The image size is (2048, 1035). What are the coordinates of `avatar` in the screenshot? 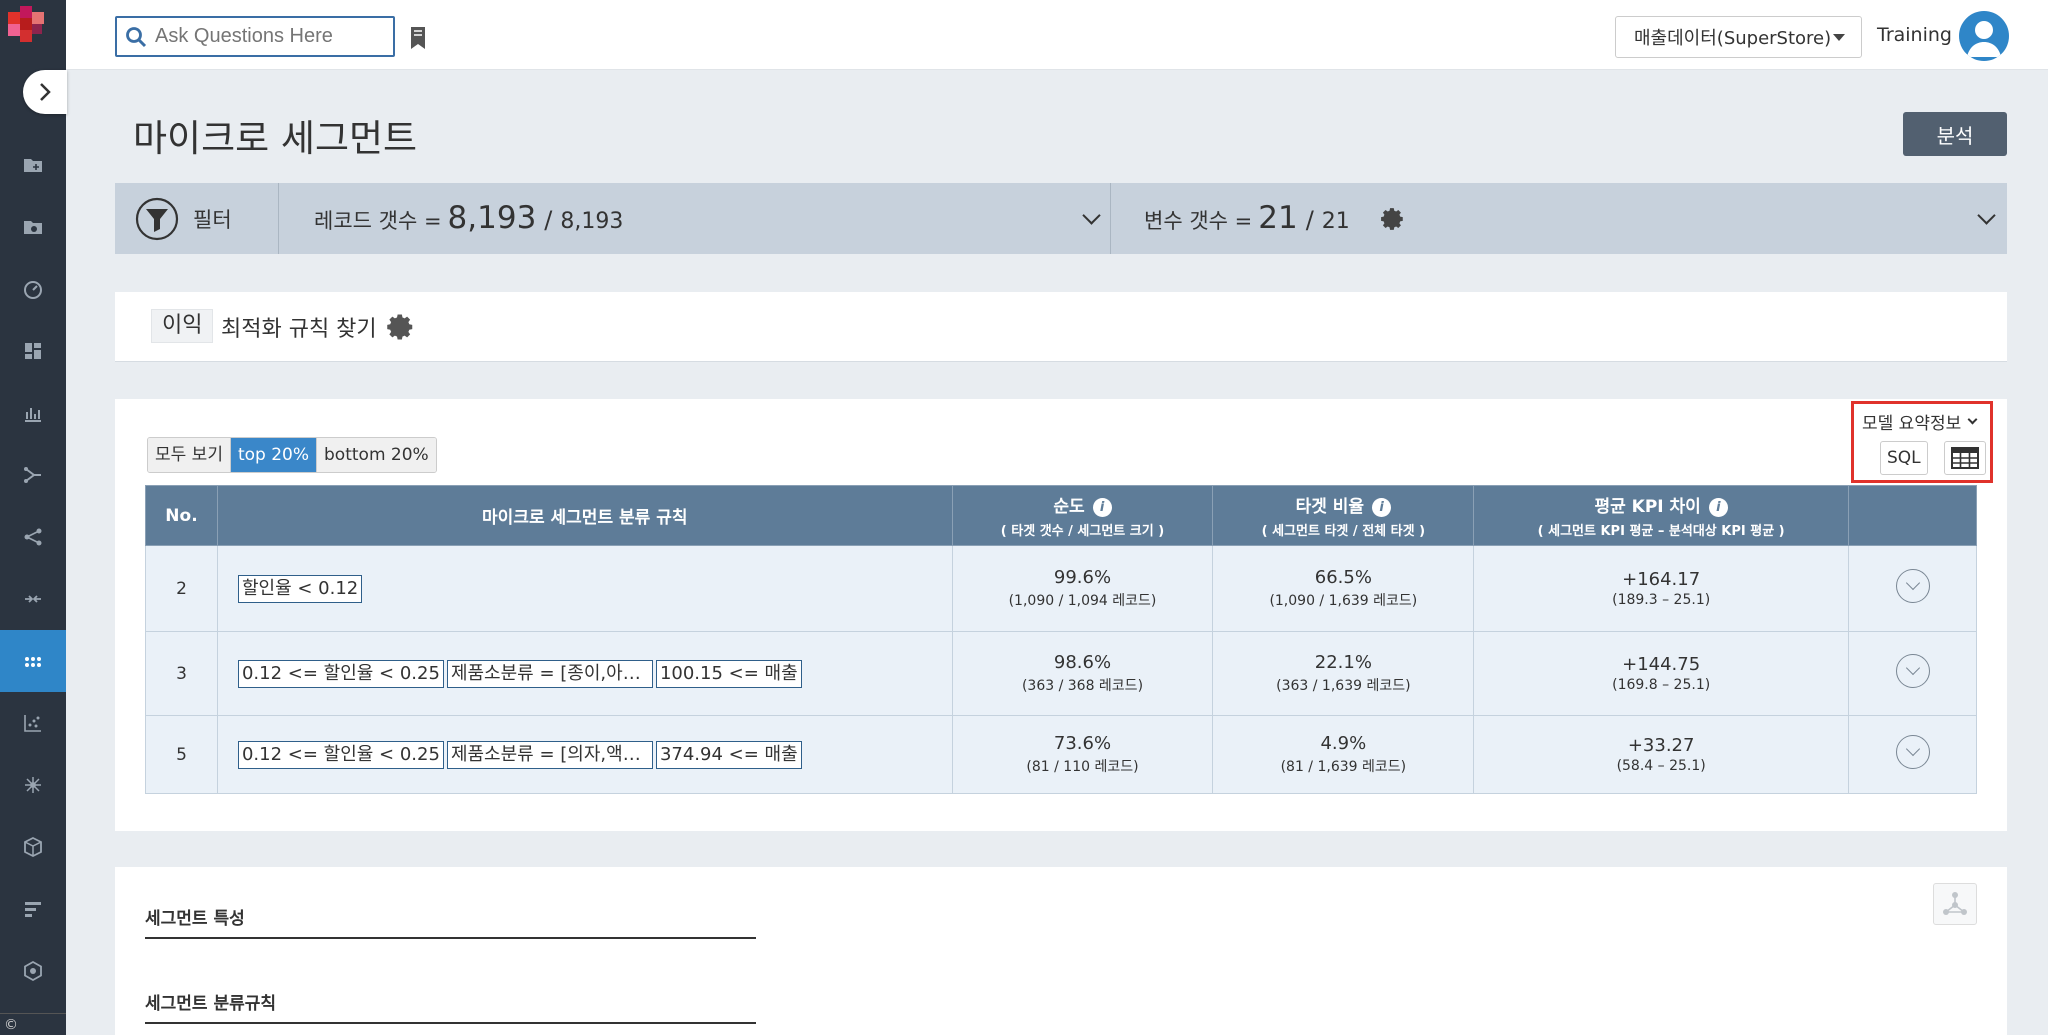 It's located at (1984, 36).